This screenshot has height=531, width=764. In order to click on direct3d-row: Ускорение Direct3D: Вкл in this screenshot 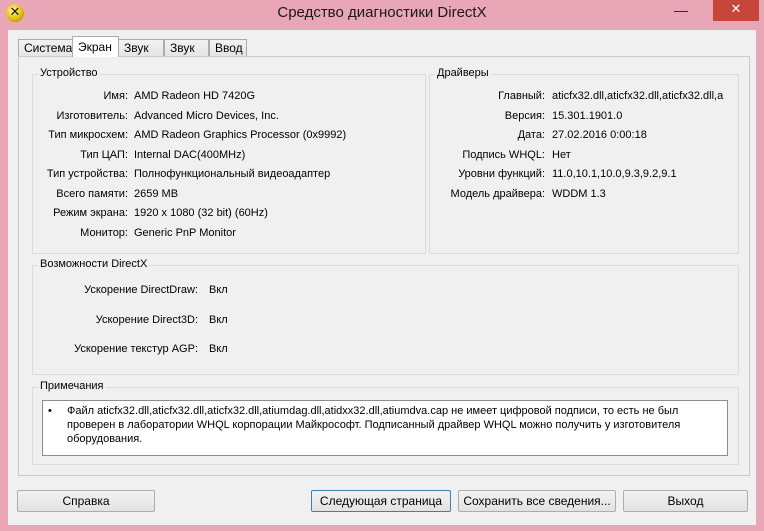, I will do `click(183, 320)`.